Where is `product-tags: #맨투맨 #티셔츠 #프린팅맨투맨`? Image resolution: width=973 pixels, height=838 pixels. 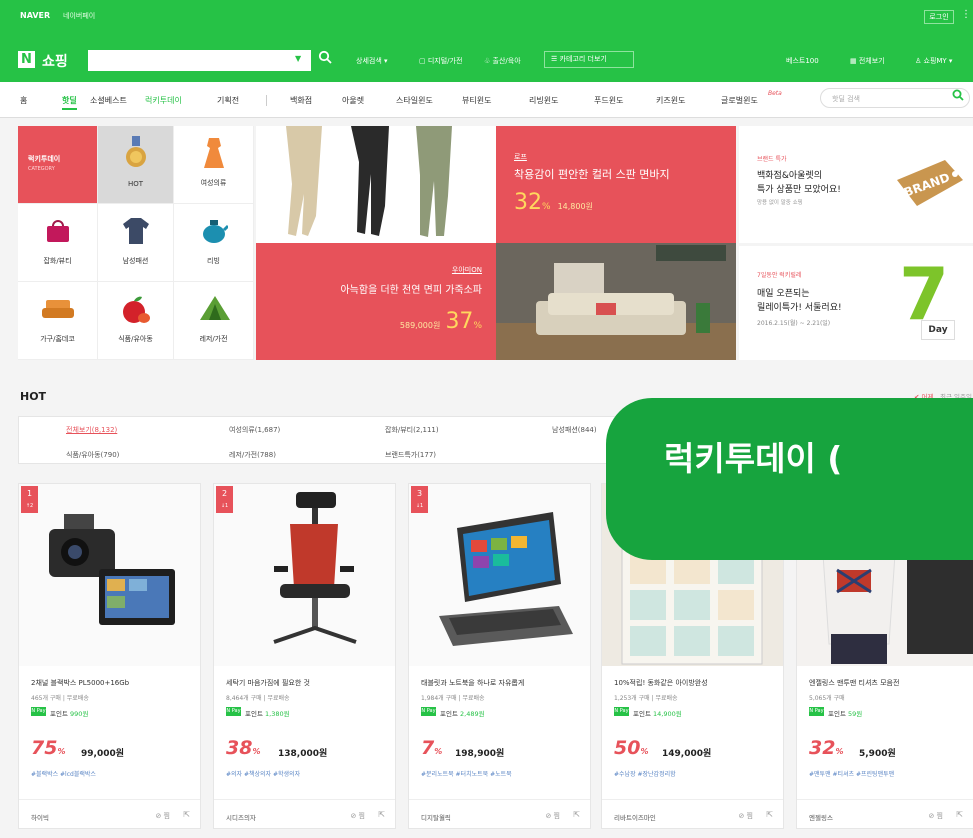 product-tags: #맨투맨 #티셔츠 #프린팅맨투맨 is located at coordinates (851, 773).